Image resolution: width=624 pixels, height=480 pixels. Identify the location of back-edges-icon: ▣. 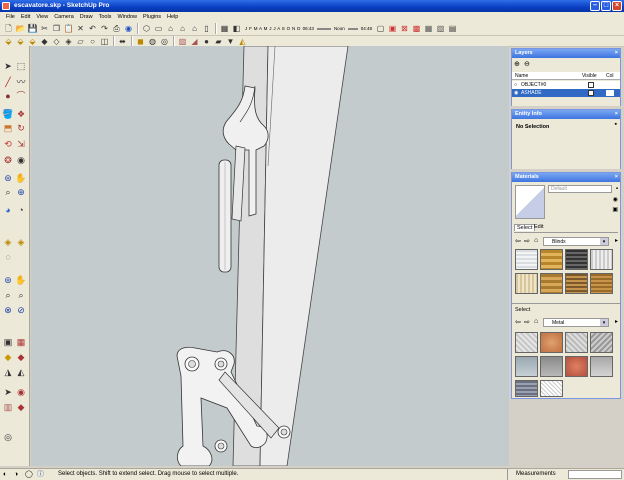
(392, 28).